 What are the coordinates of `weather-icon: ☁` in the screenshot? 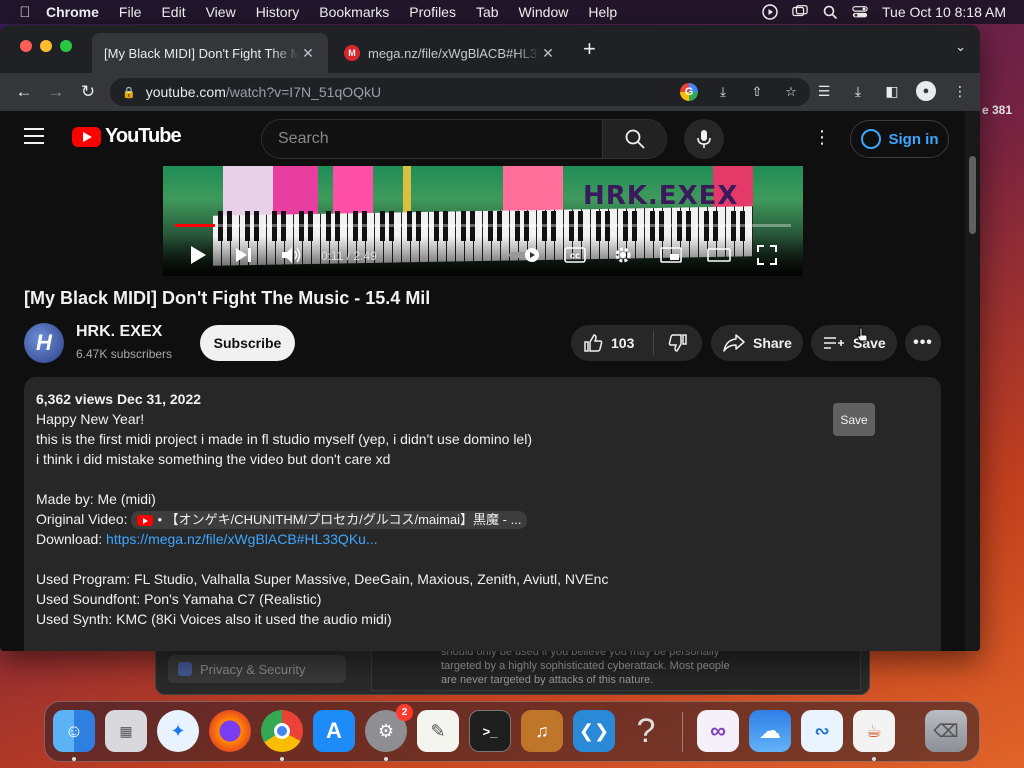 It's located at (770, 731).